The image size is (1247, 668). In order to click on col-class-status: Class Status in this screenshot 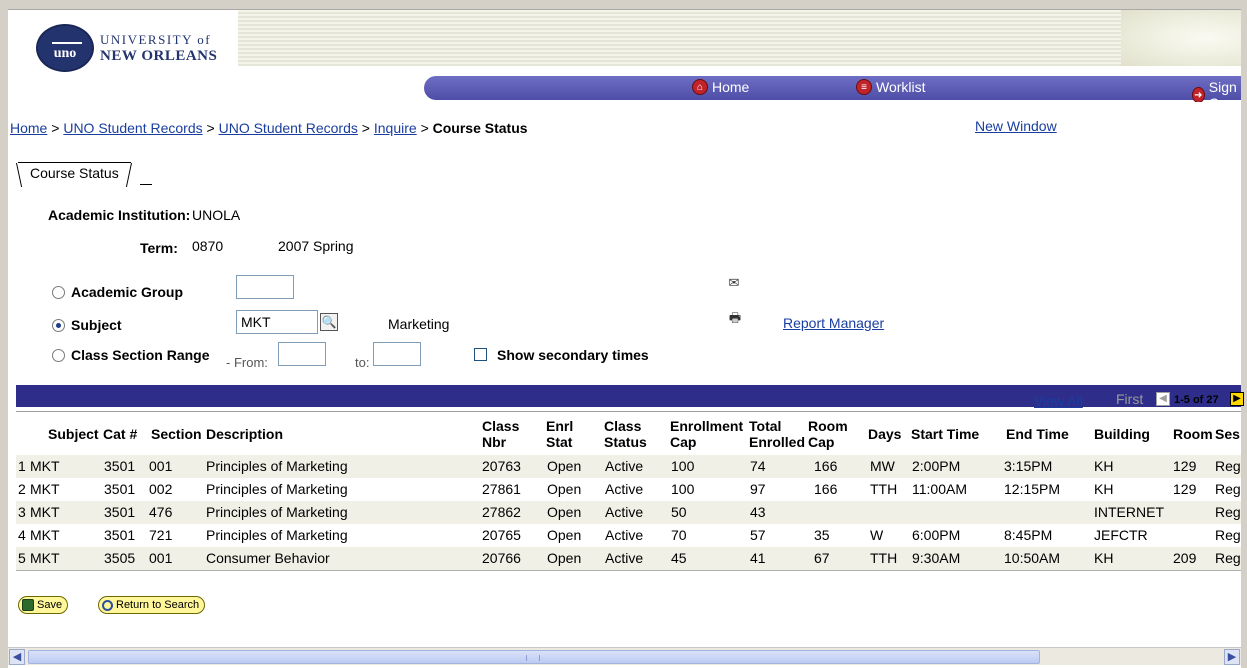, I will do `click(625, 434)`.